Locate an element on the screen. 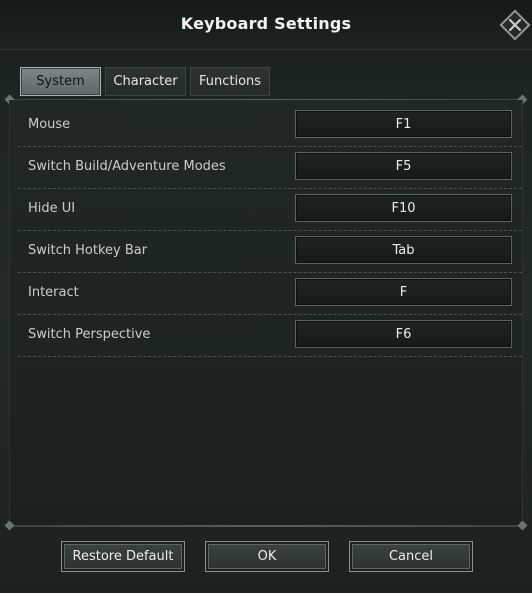  binding-row-mouse: Mouse F1 is located at coordinates (270, 126).